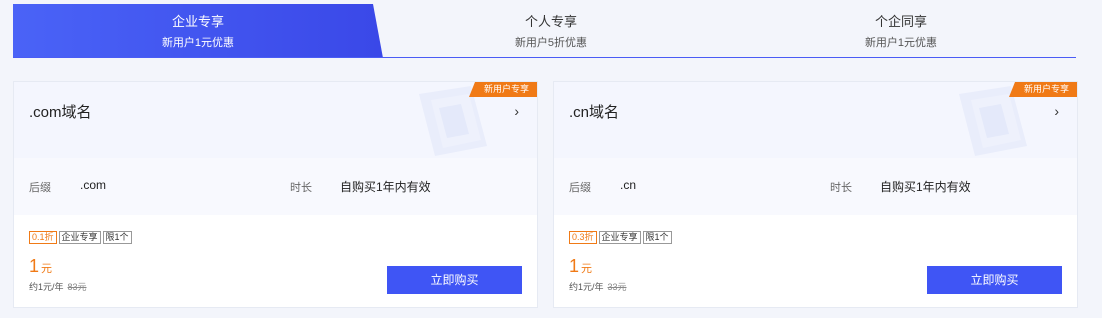 The width and height of the screenshot is (1102, 318). I want to click on suffix-value: .com, so click(93, 185).